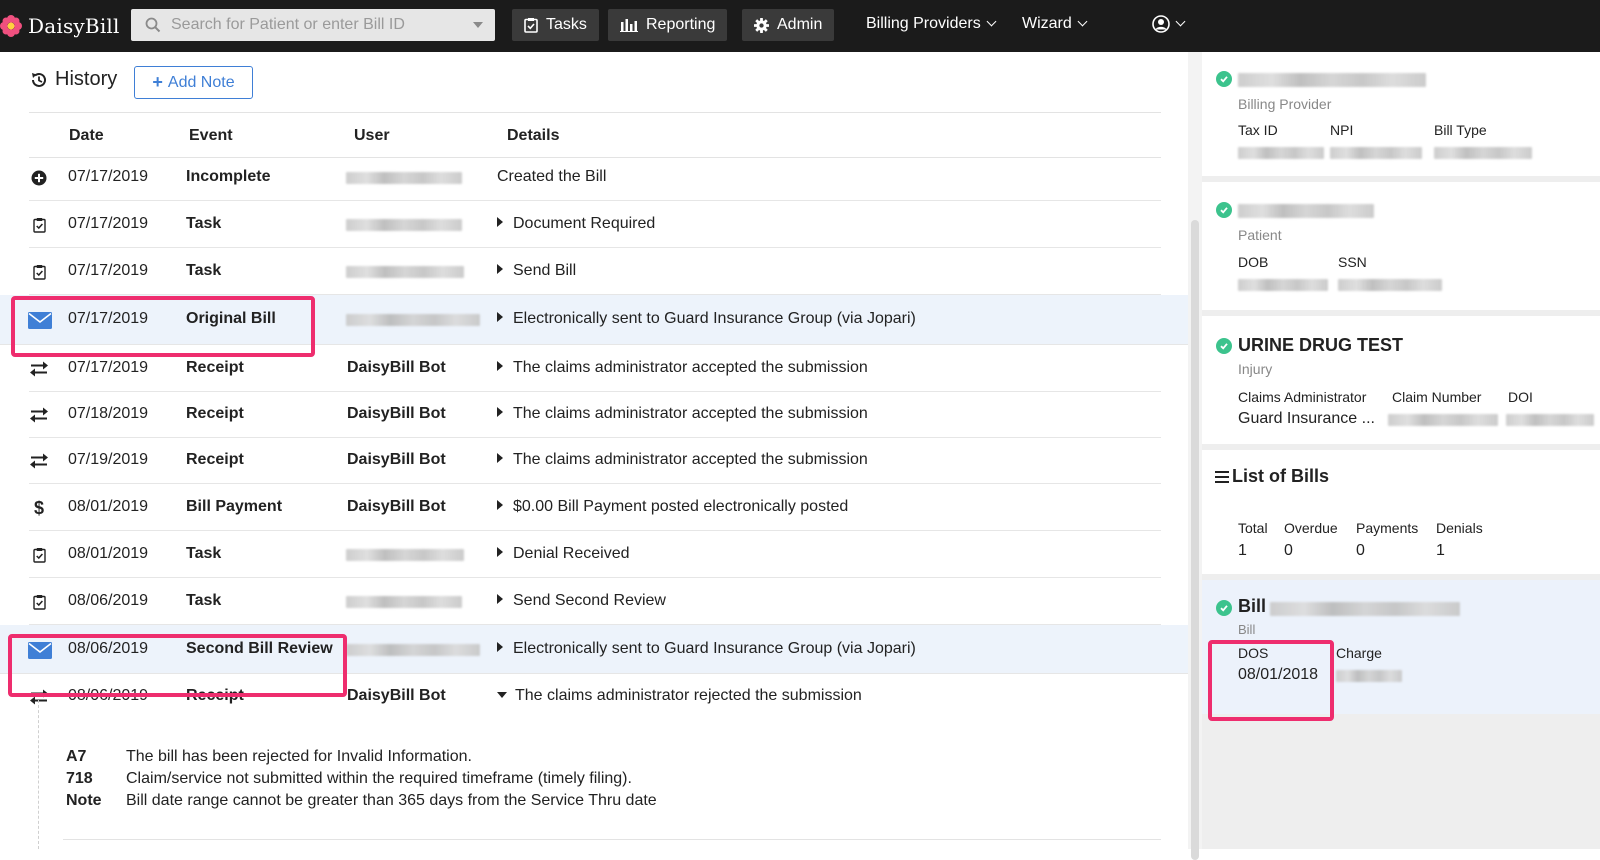  I want to click on column-user: User, so click(372, 136).